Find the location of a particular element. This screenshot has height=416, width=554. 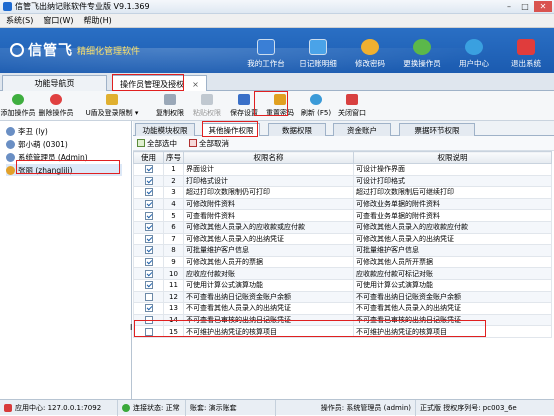

window-title: 信管飞出纳记账软件专业版 V9.1.369 is located at coordinates (82, 6).